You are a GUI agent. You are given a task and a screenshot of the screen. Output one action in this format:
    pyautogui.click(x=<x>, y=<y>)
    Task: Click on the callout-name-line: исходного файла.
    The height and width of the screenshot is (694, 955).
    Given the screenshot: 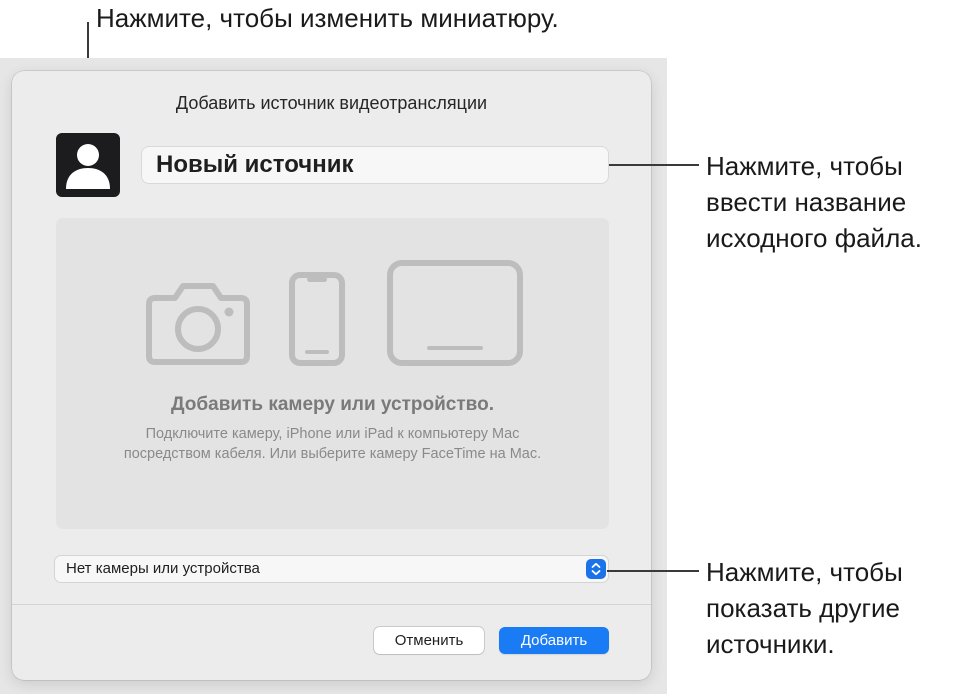 What is the action you would take?
    pyautogui.click(x=814, y=238)
    